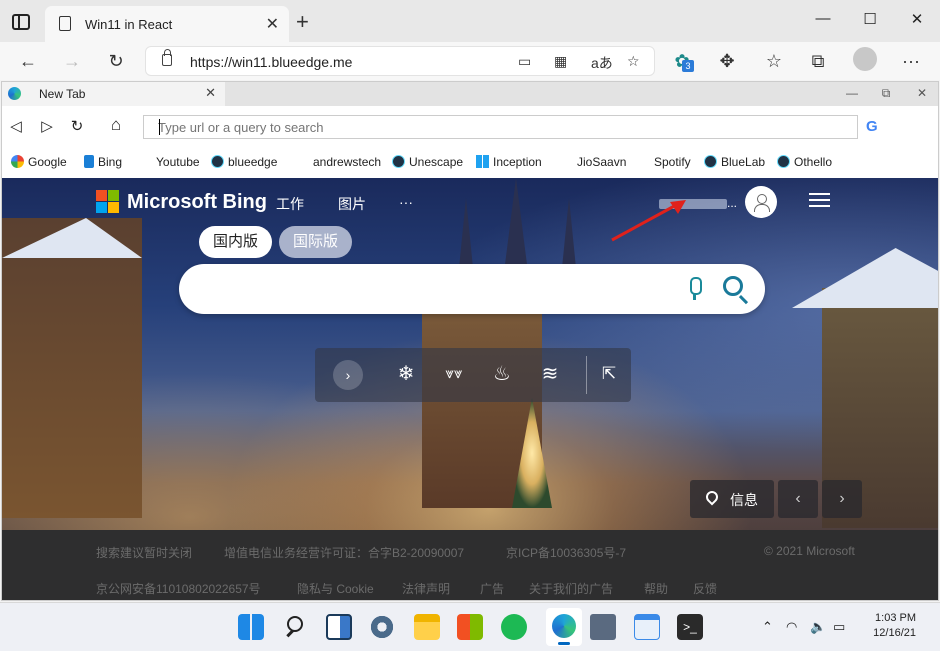 Image resolution: width=940 pixels, height=651 pixels. I want to click on wifi-icon: ◠, so click(791, 627).